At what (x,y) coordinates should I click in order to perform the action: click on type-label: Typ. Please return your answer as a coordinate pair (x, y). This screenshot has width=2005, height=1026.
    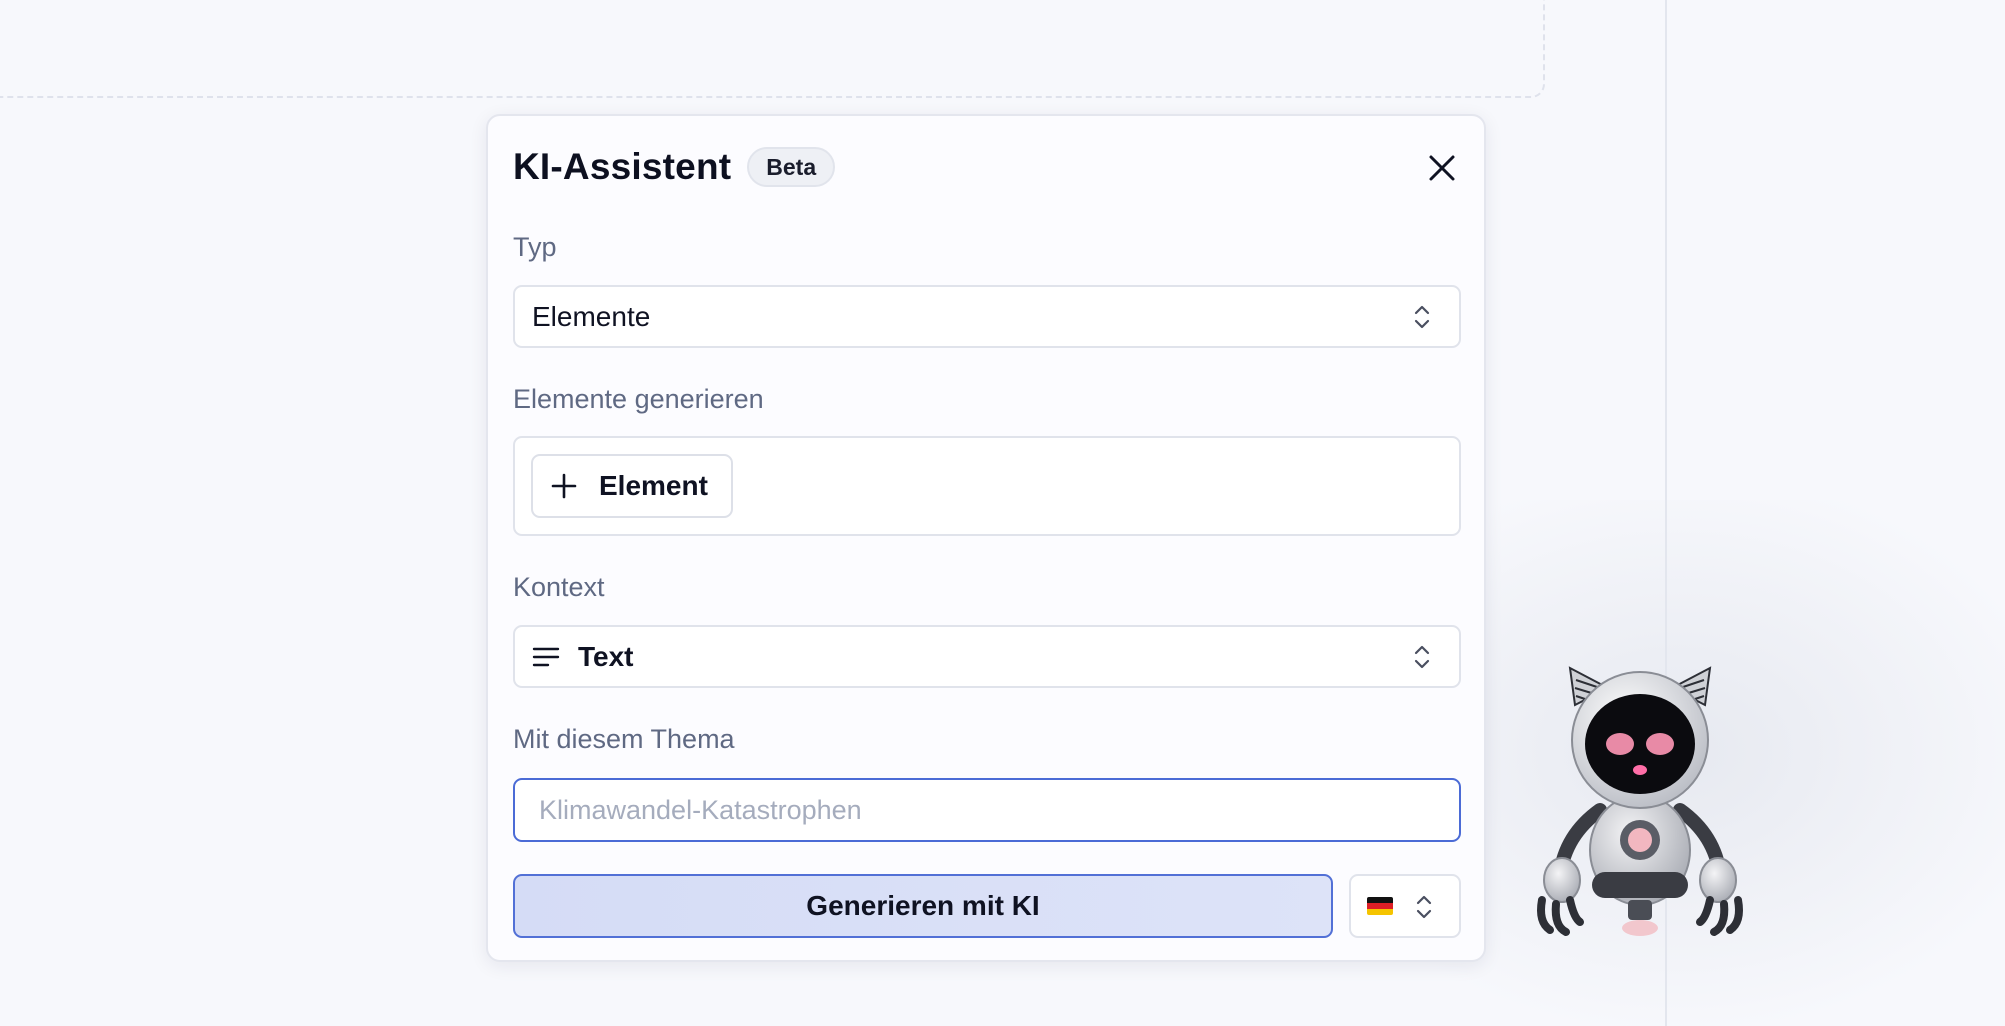
    Looking at the image, I should click on (535, 247).